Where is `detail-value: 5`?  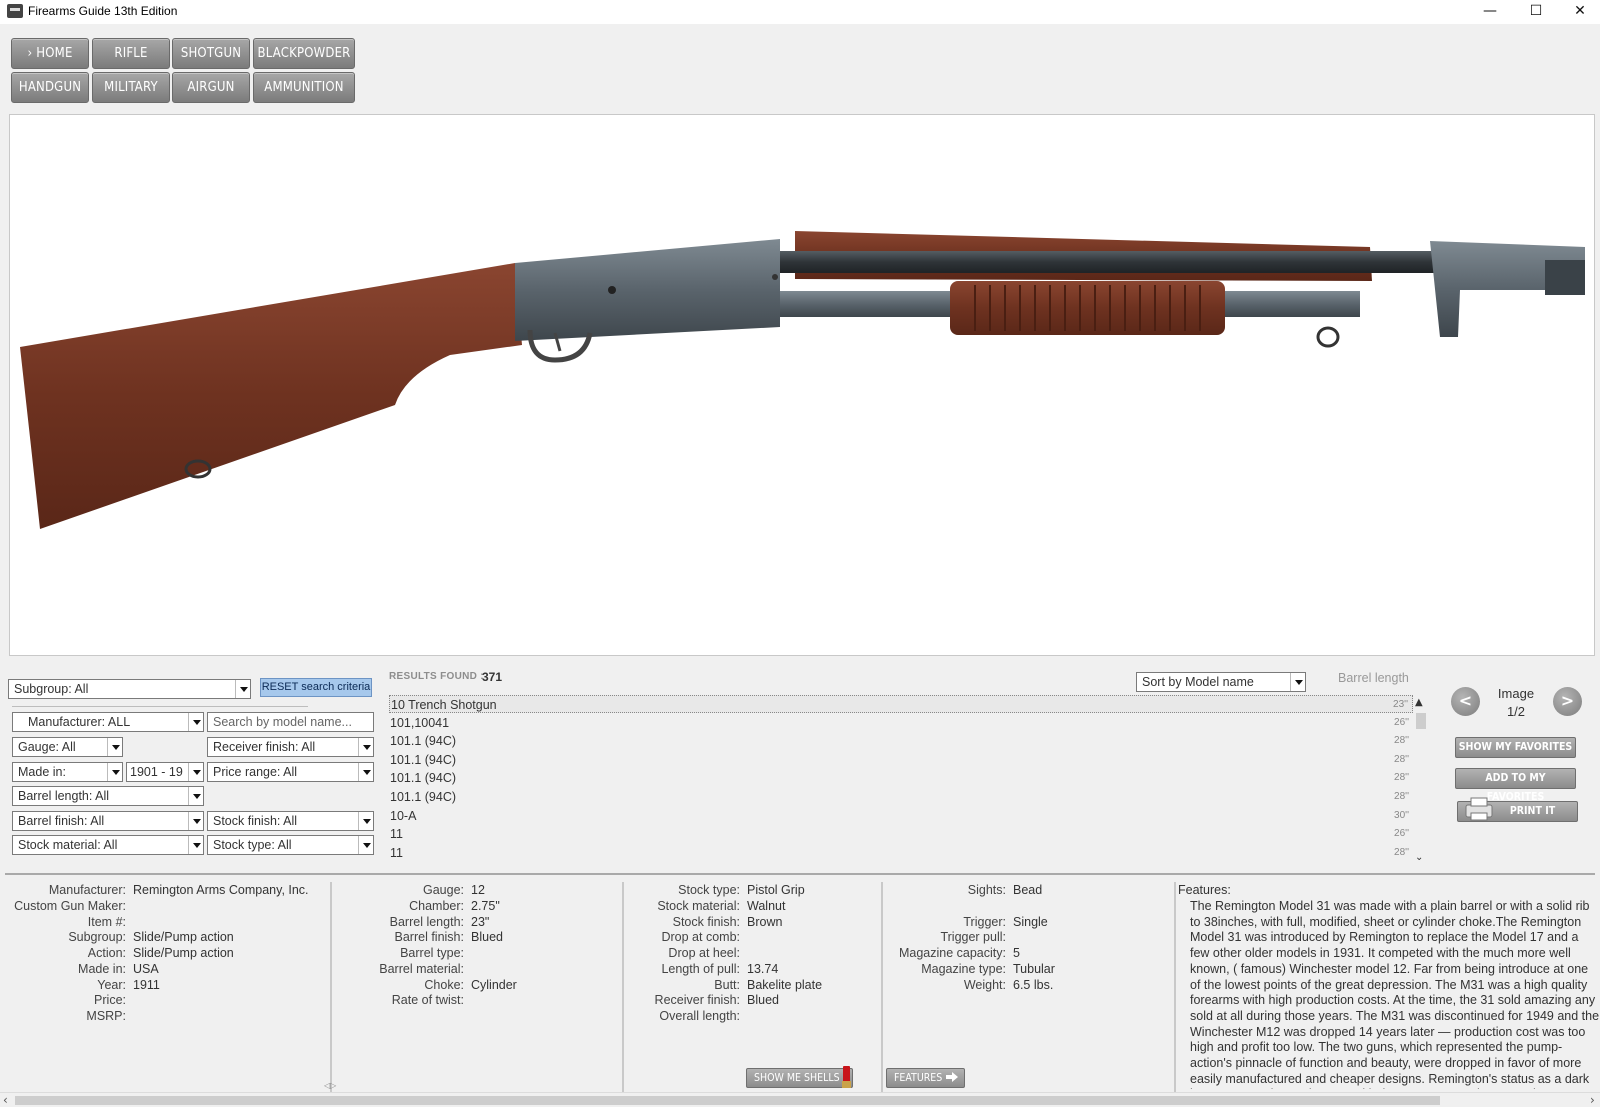 detail-value: 5 is located at coordinates (1016, 953).